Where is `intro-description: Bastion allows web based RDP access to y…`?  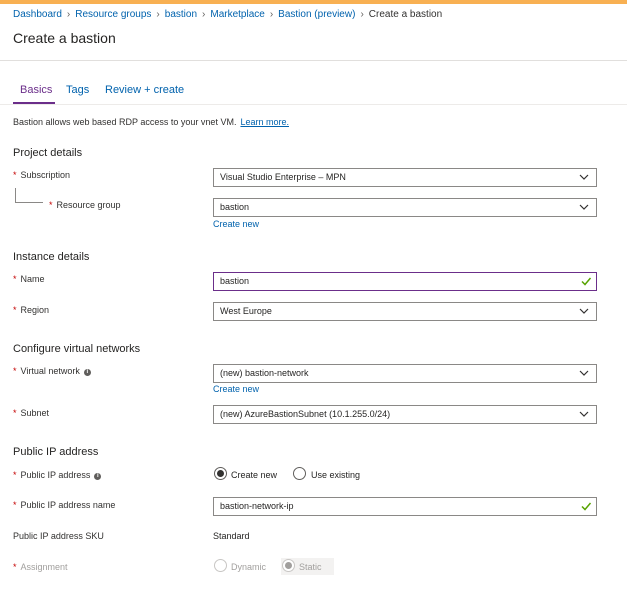
intro-description: Bastion allows web based RDP access to y… is located at coordinates (125, 122).